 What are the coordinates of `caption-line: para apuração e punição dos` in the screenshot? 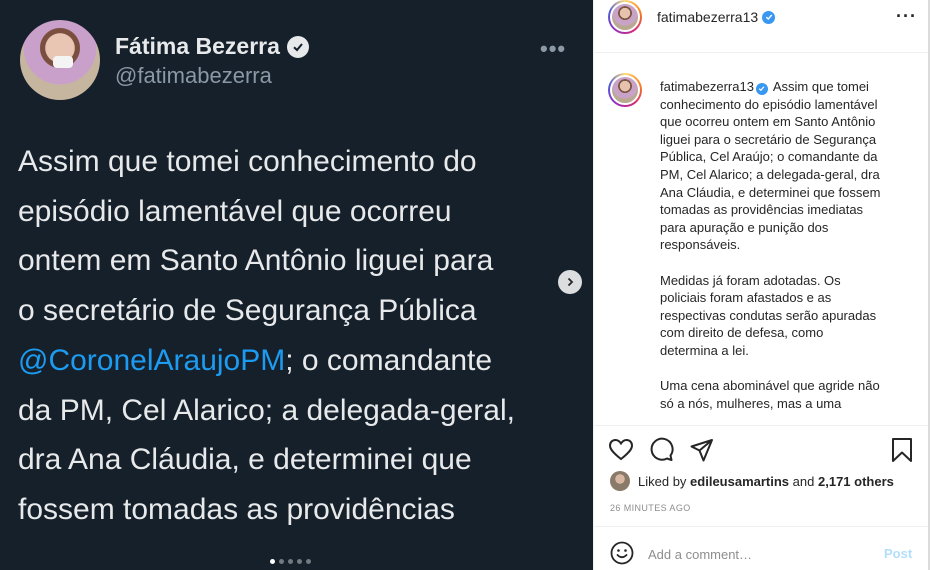 It's located at (744, 227).